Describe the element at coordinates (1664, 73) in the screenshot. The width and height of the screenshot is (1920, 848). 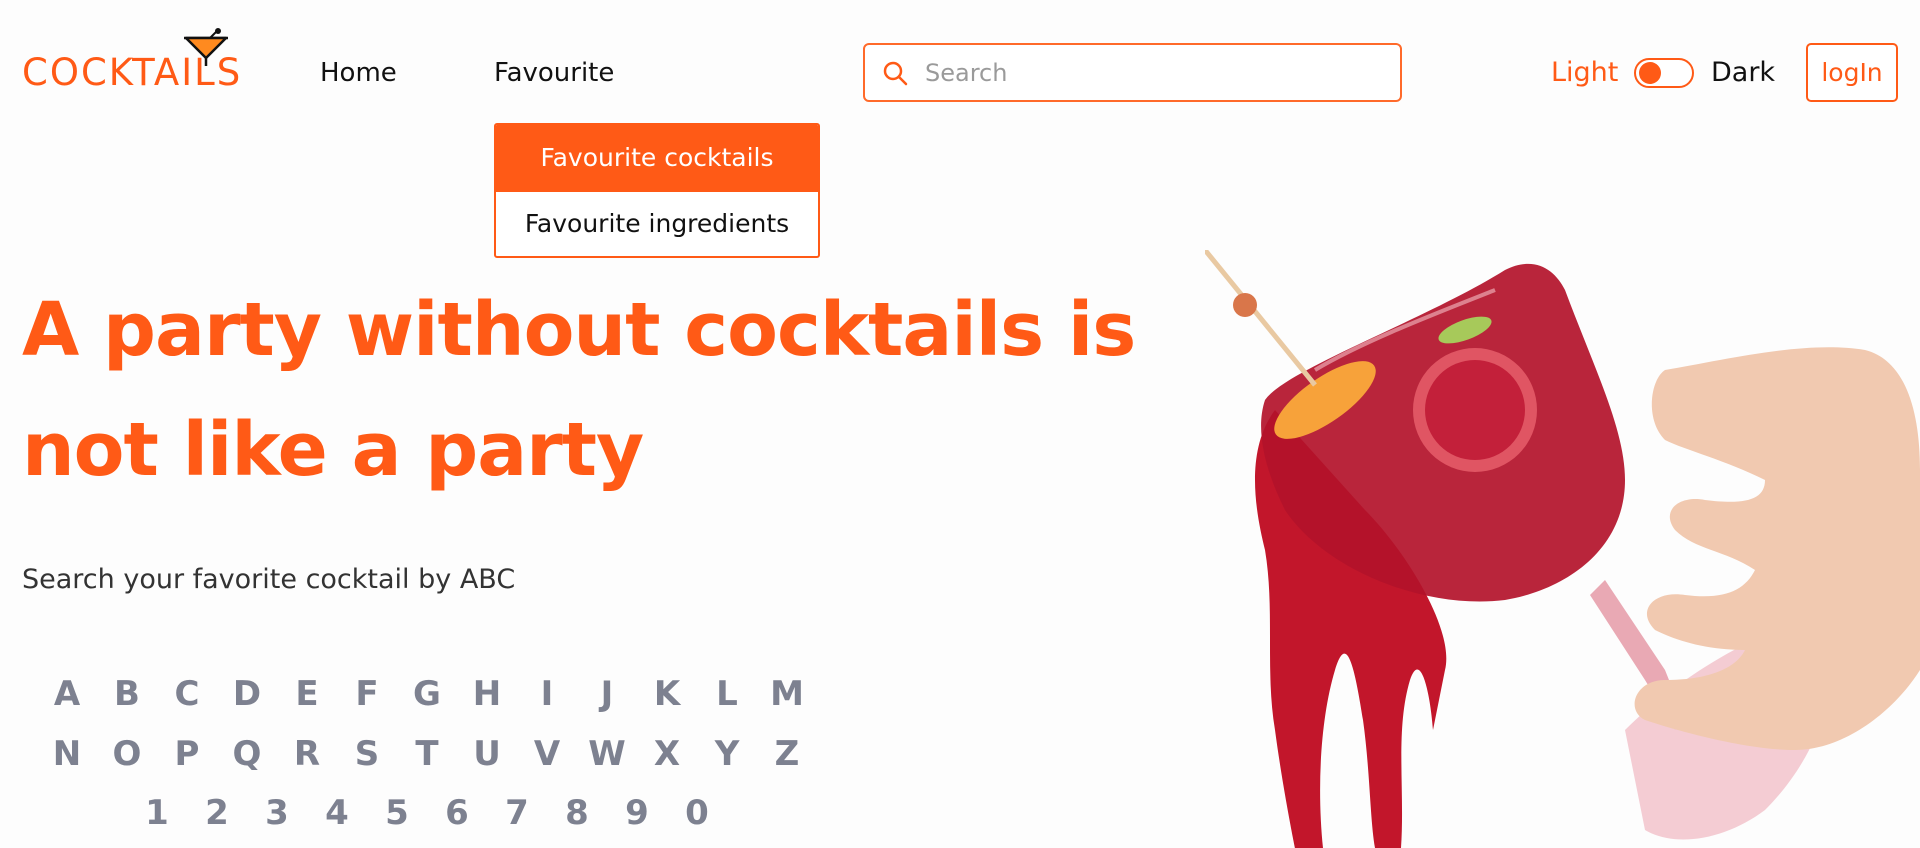
I see `theme-toggle` at that location.